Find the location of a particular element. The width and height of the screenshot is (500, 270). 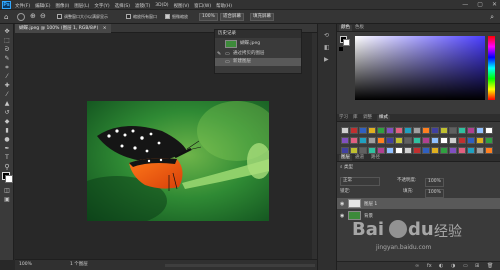

eraser-tool-icon: ◆ is located at coordinates (7, 122).